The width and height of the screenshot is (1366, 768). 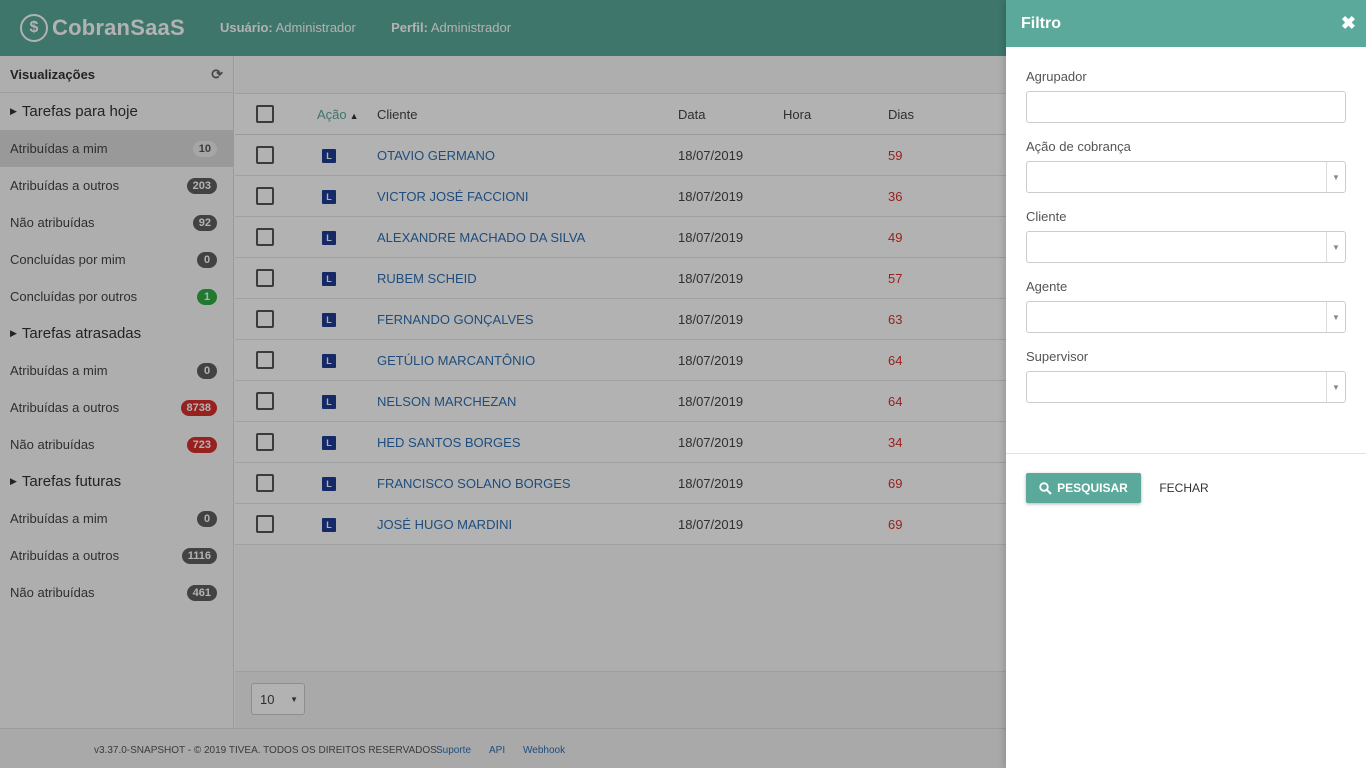 I want to click on field-supervisor: Supervisor ▼, so click(x=1186, y=376).